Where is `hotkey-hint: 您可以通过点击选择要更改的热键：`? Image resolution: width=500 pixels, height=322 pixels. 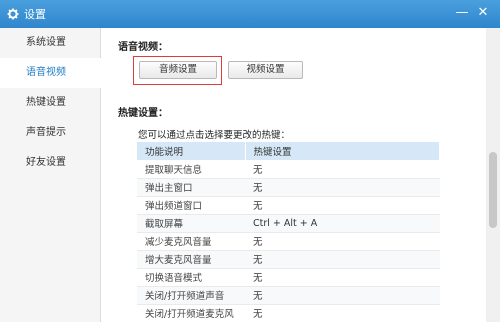 hotkey-hint: 您可以通过点击选择要更改的热键： is located at coordinates (214, 135).